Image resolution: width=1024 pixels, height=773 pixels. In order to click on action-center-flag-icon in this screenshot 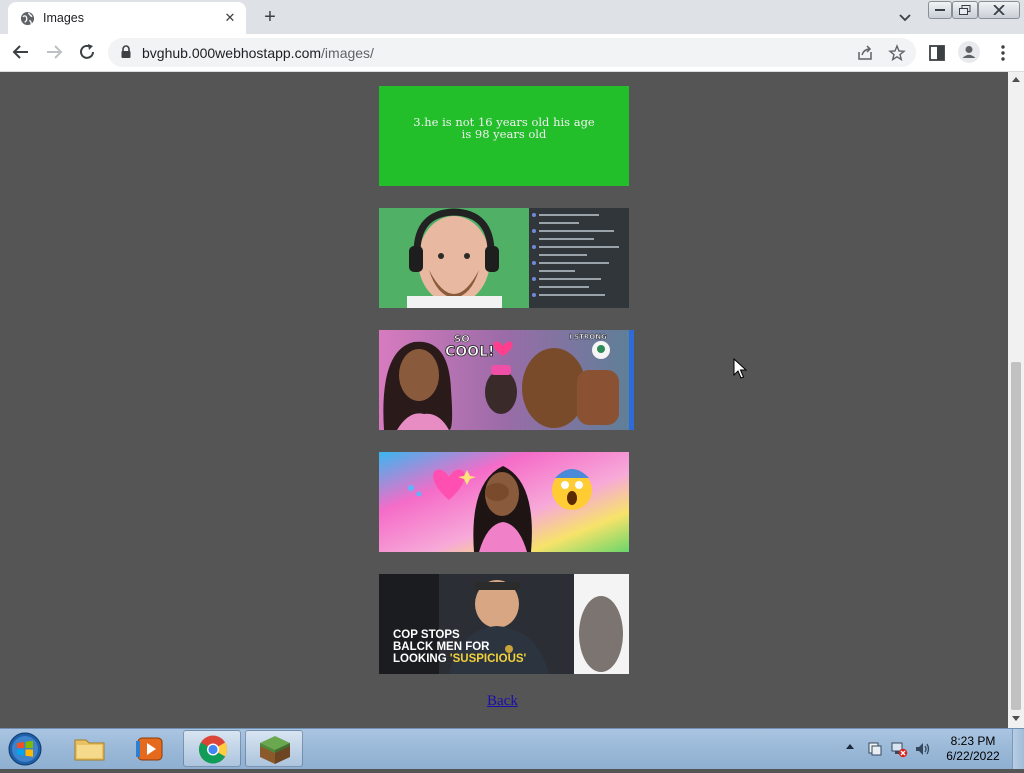, I will do `click(875, 749)`.